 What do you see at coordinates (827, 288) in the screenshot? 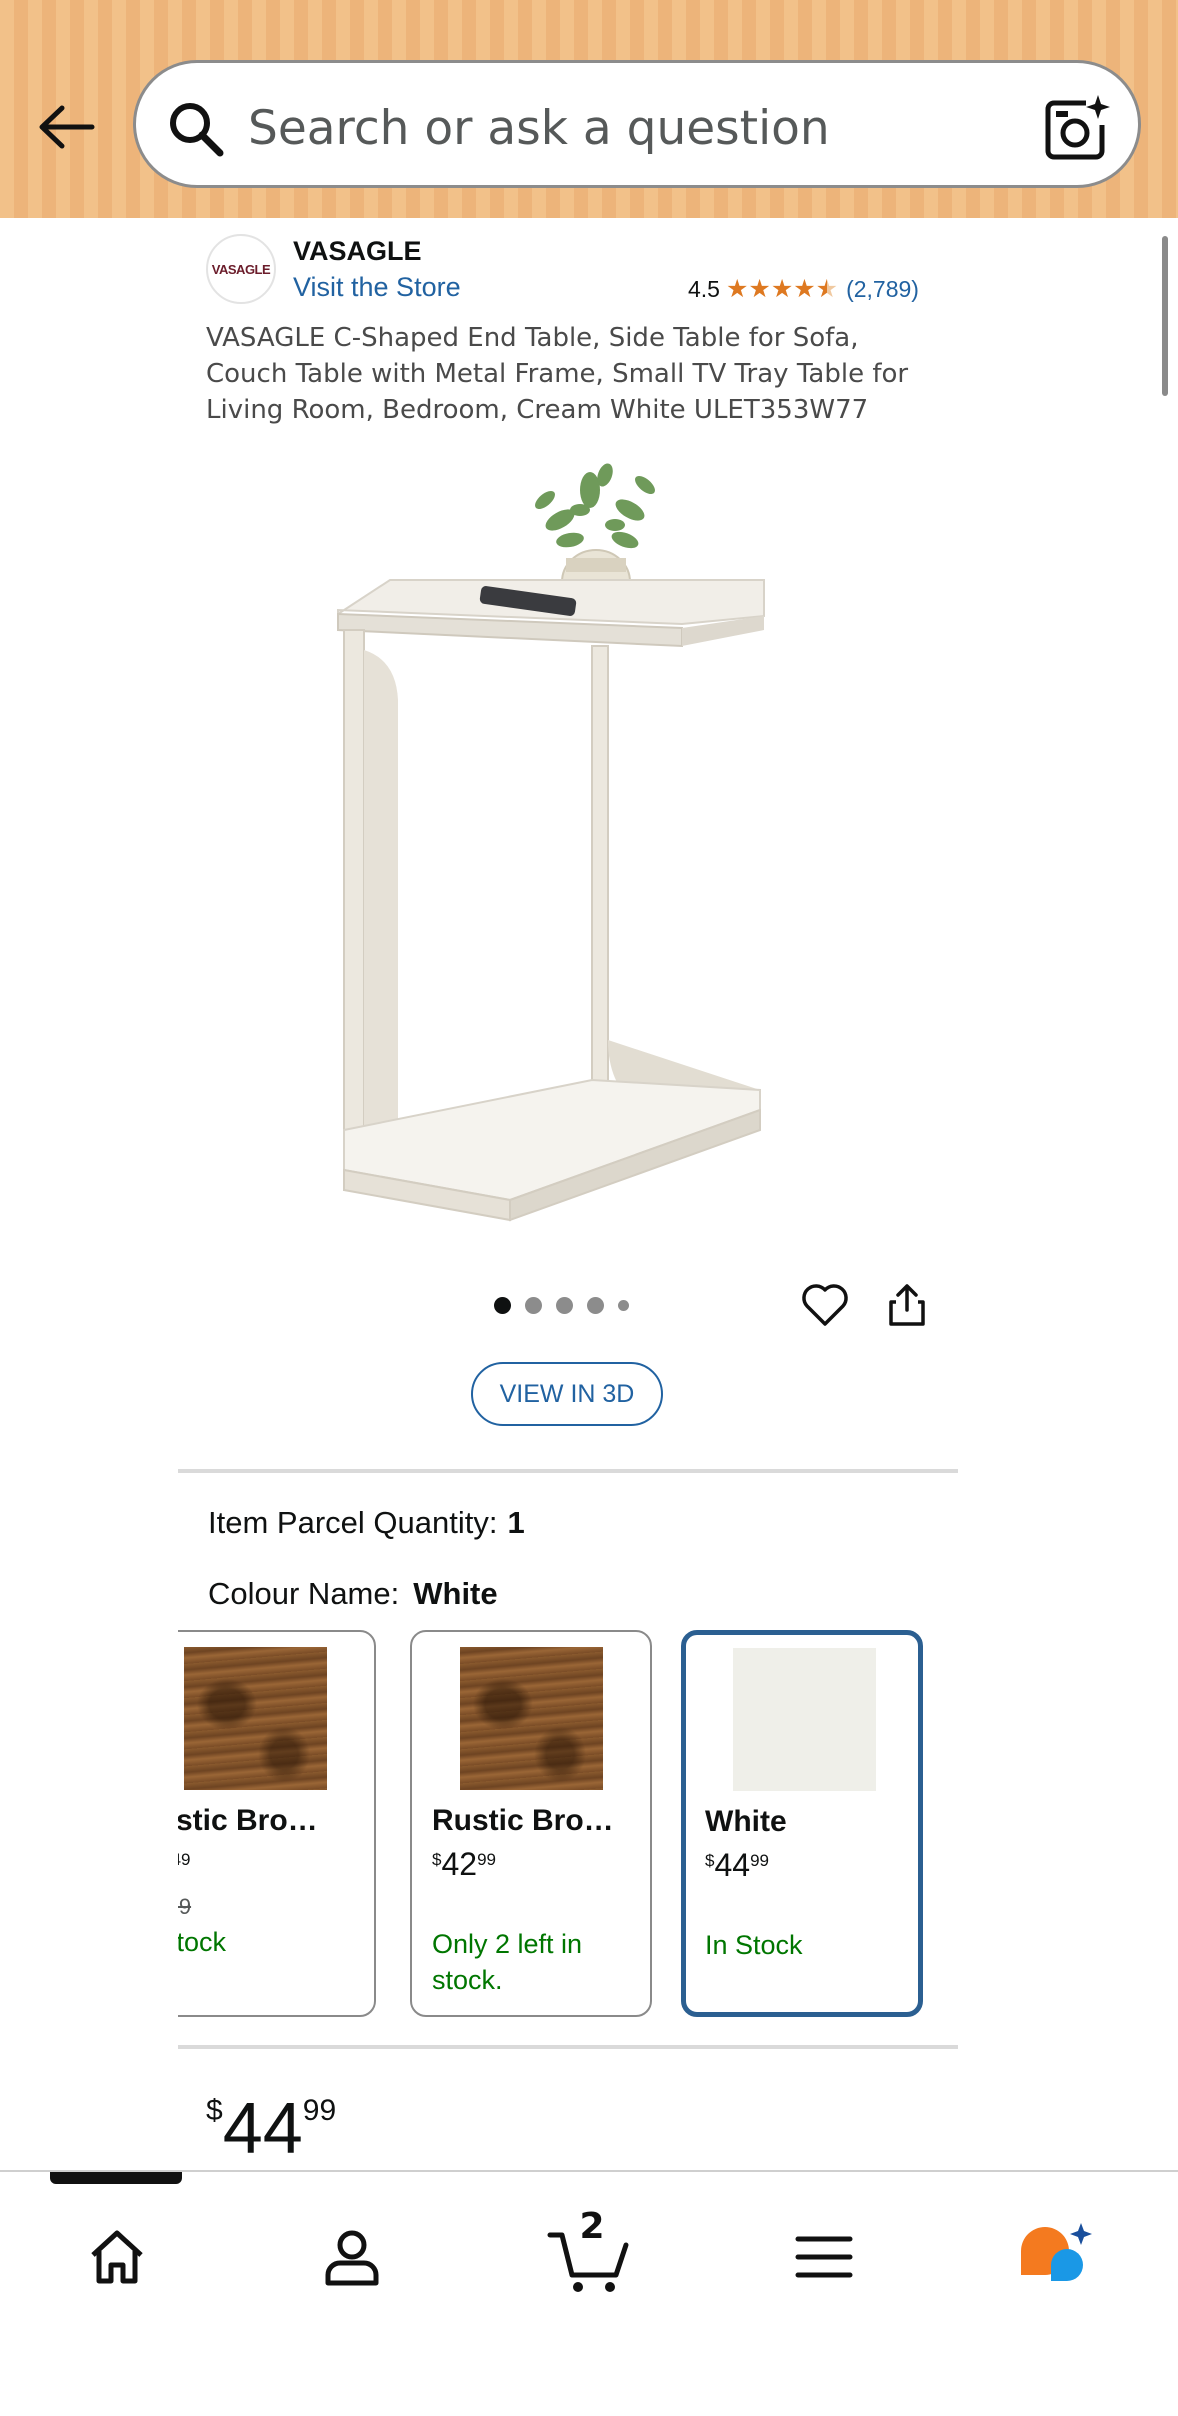
I see `half-star-icon: ★` at bounding box center [827, 288].